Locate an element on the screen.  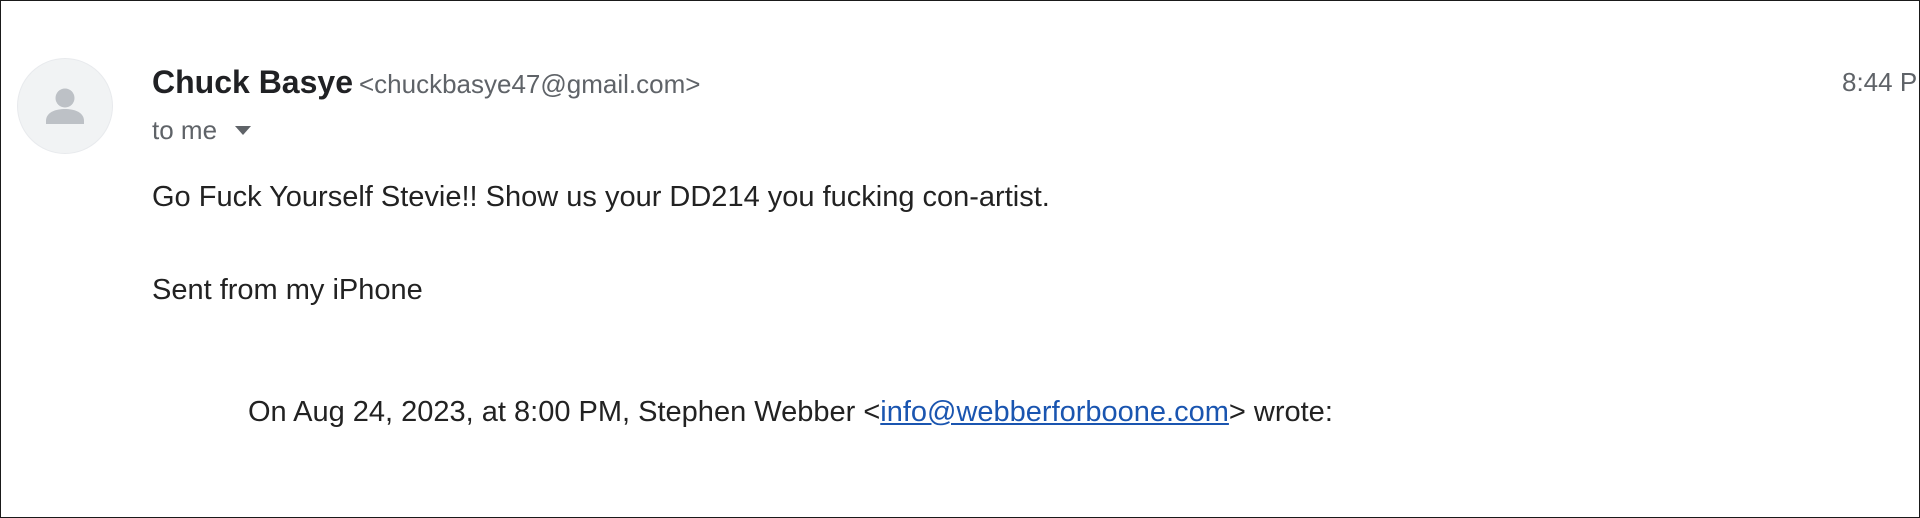
chevron-down-icon is located at coordinates (243, 130).